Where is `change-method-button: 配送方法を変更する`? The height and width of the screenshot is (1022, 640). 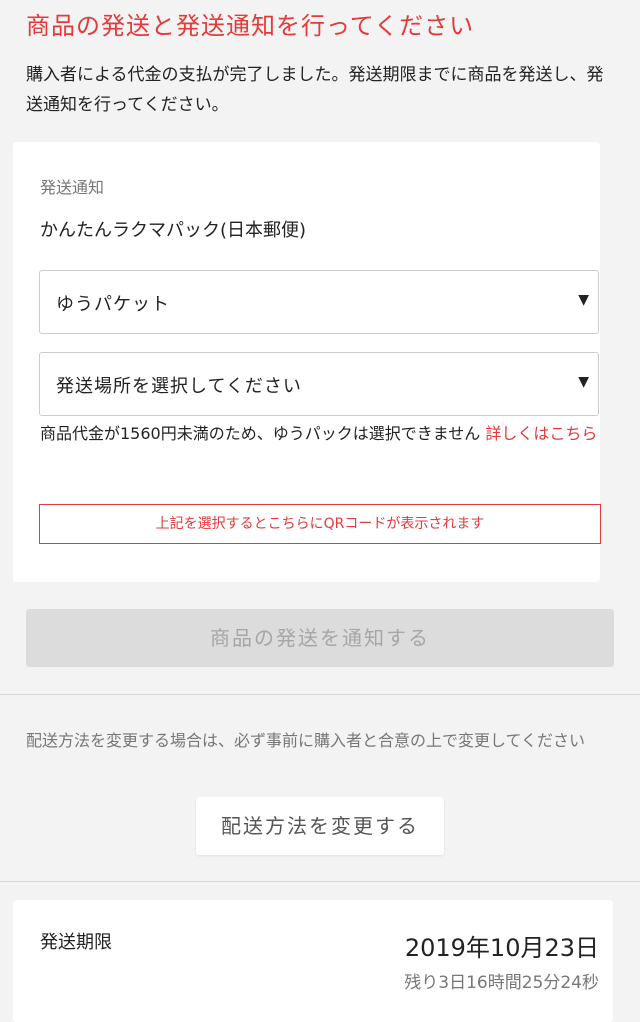
change-method-button: 配送方法を変更する is located at coordinates (320, 826).